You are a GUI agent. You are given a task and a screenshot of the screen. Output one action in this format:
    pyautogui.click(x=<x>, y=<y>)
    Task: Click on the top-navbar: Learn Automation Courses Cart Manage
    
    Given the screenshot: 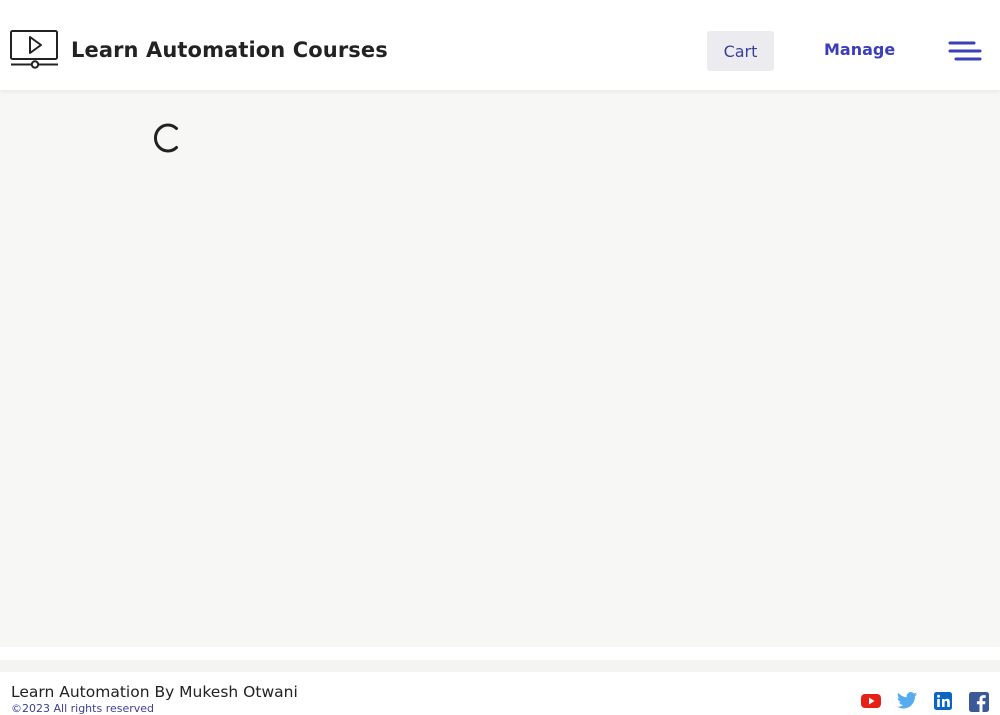 What is the action you would take?
    pyautogui.click(x=500, y=45)
    